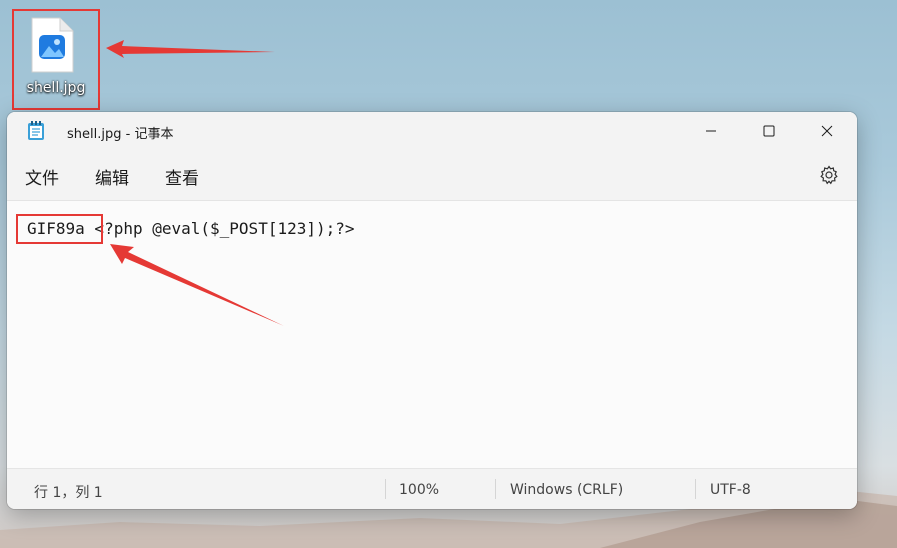 The height and width of the screenshot is (548, 897). What do you see at coordinates (432, 175) in the screenshot?
I see `menu-bar: 文件 编辑 查看` at bounding box center [432, 175].